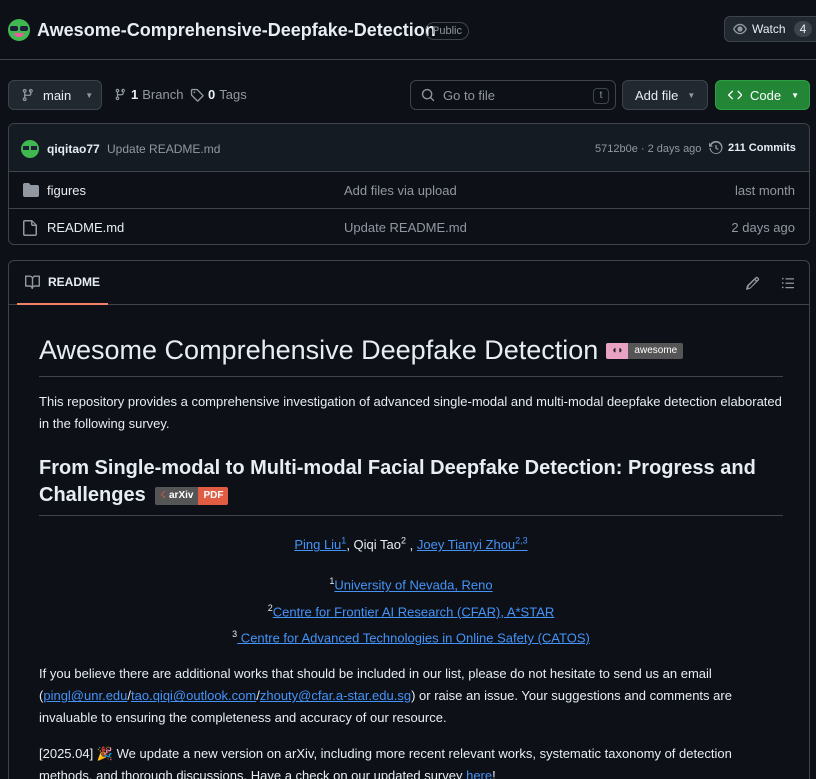 The width and height of the screenshot is (816, 779). What do you see at coordinates (19, 30) in the screenshot?
I see `owner-avatar` at bounding box center [19, 30].